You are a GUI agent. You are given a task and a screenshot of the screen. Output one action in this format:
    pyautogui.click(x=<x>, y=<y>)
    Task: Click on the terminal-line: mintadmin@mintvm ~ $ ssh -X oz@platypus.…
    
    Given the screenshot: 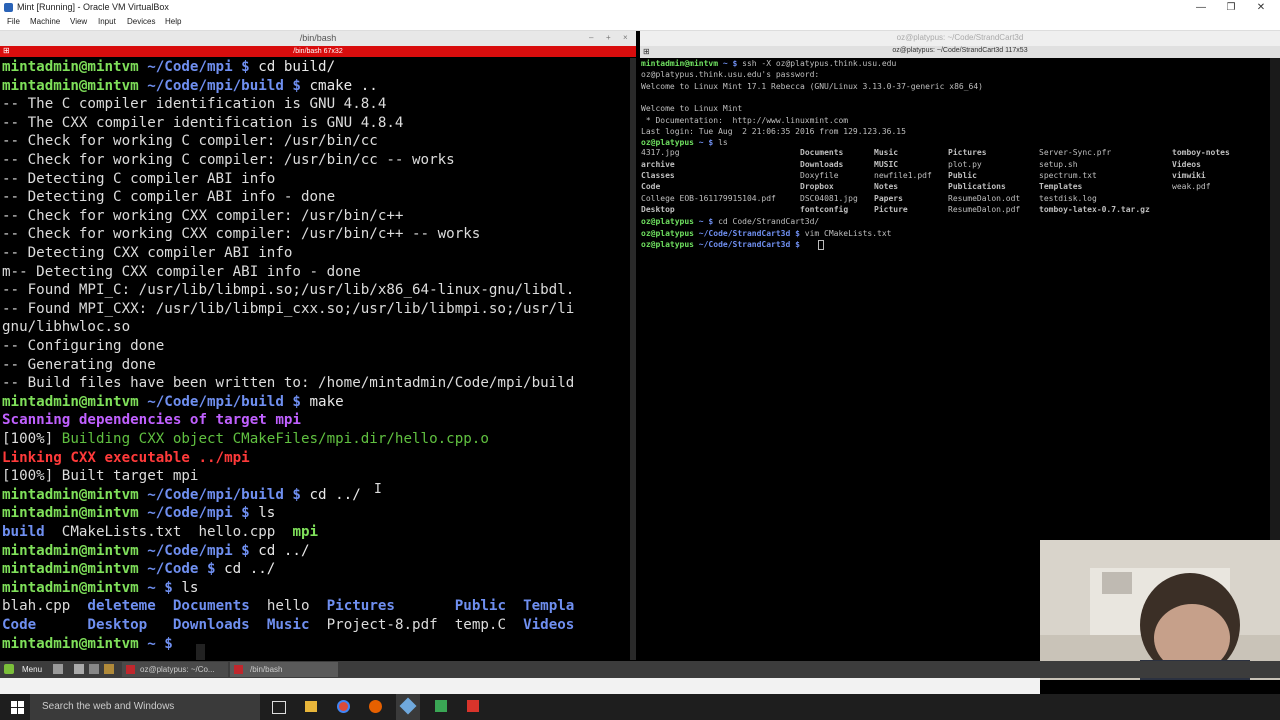 What is the action you would take?
    pyautogui.click(x=768, y=63)
    